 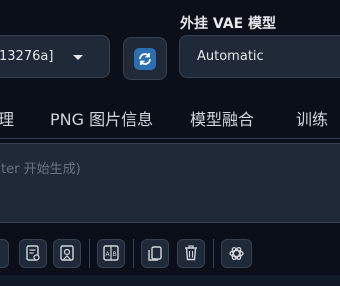 I want to click on openai-icon, so click(x=236, y=253).